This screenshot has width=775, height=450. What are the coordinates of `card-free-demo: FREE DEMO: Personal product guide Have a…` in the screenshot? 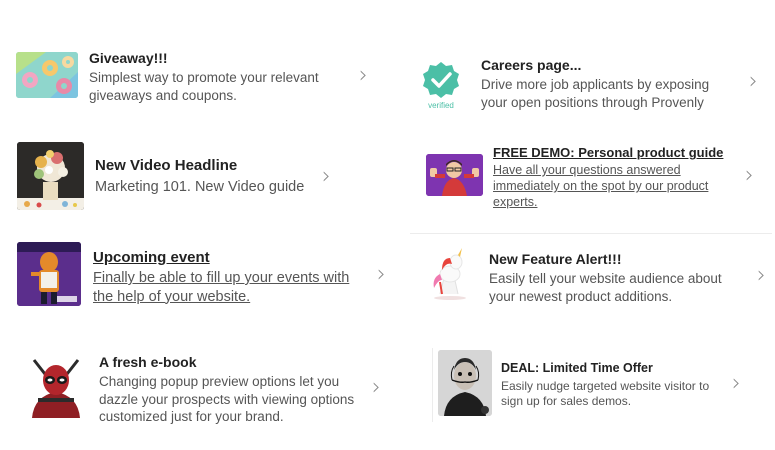 It's located at (592, 177).